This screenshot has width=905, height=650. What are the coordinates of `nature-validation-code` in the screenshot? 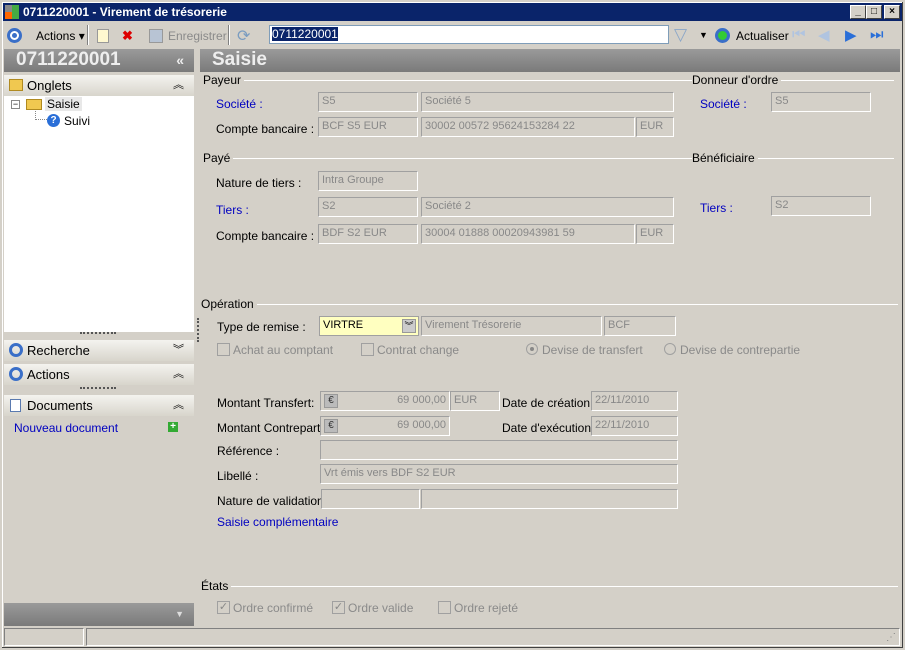 It's located at (370, 499).